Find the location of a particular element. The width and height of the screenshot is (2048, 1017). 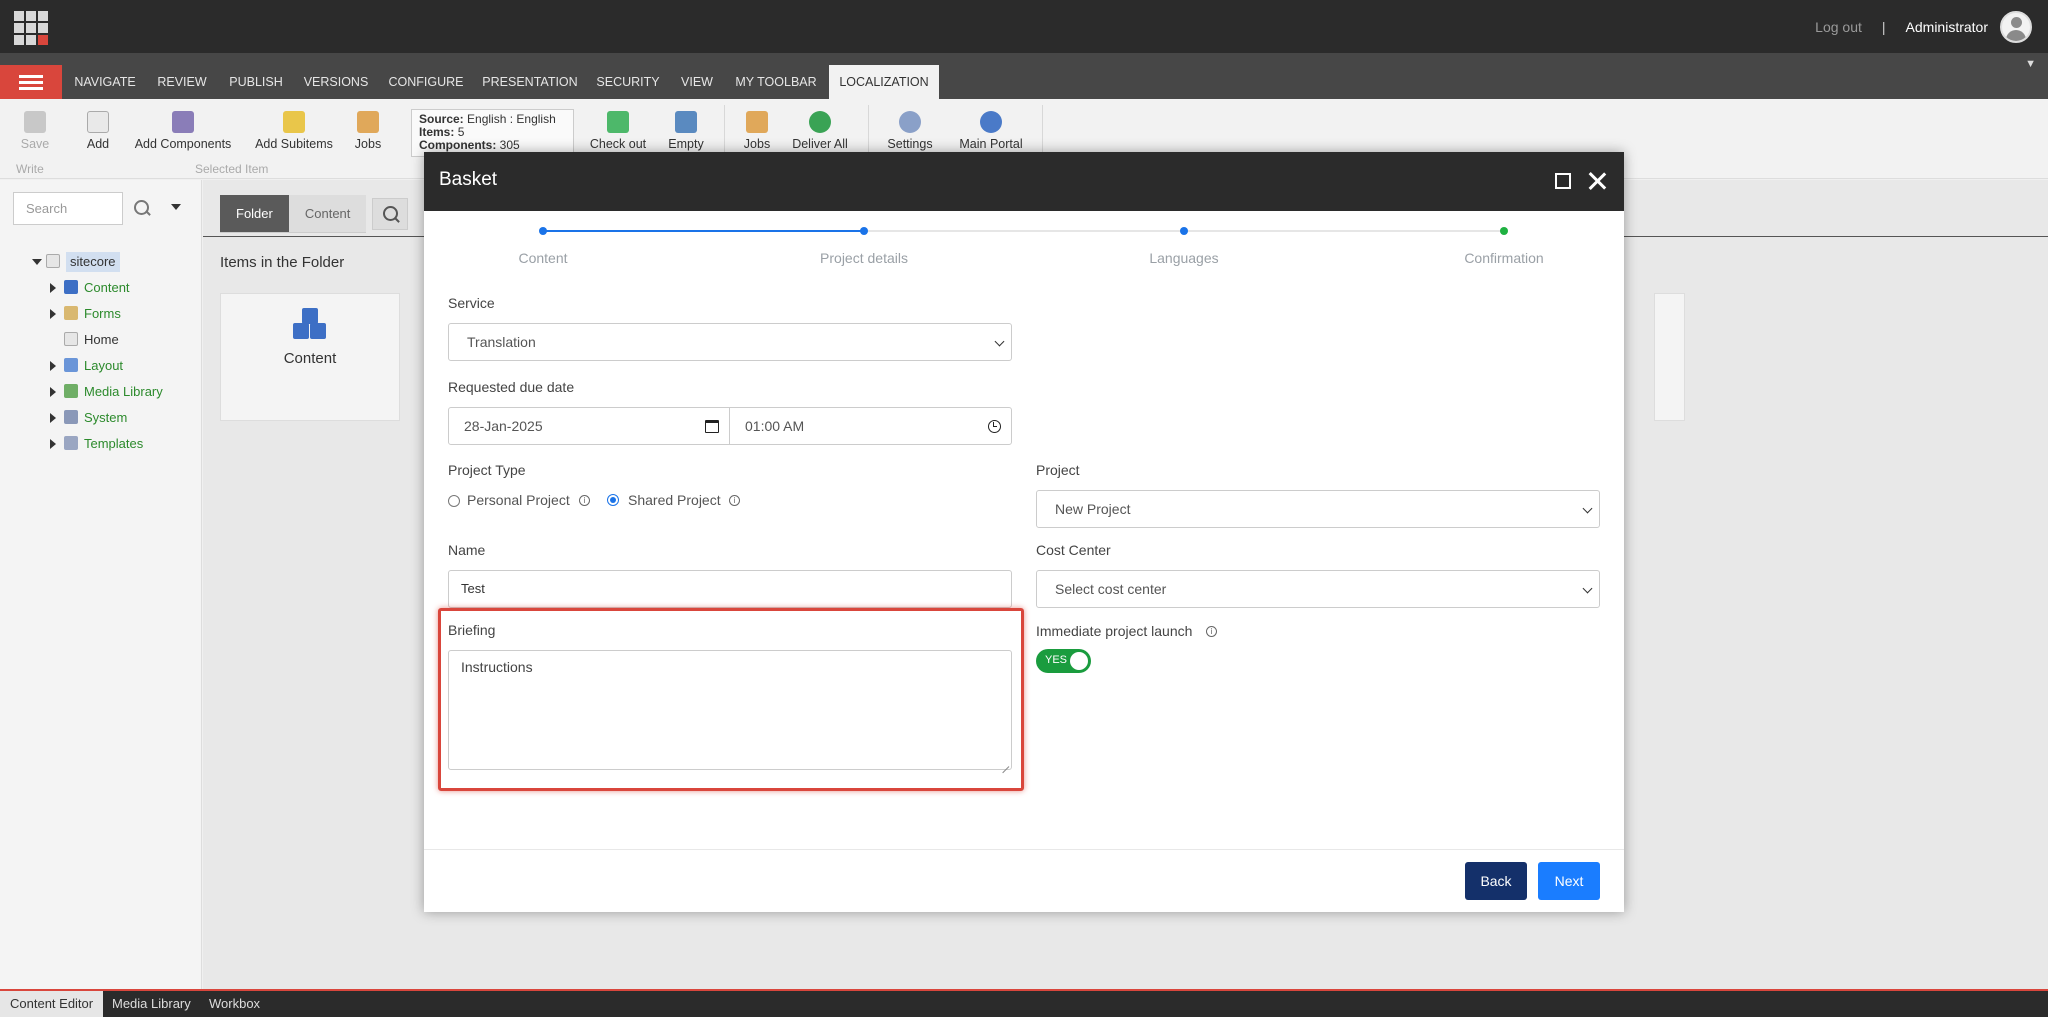

main-portal-button: Main Portal is located at coordinates (991, 131).